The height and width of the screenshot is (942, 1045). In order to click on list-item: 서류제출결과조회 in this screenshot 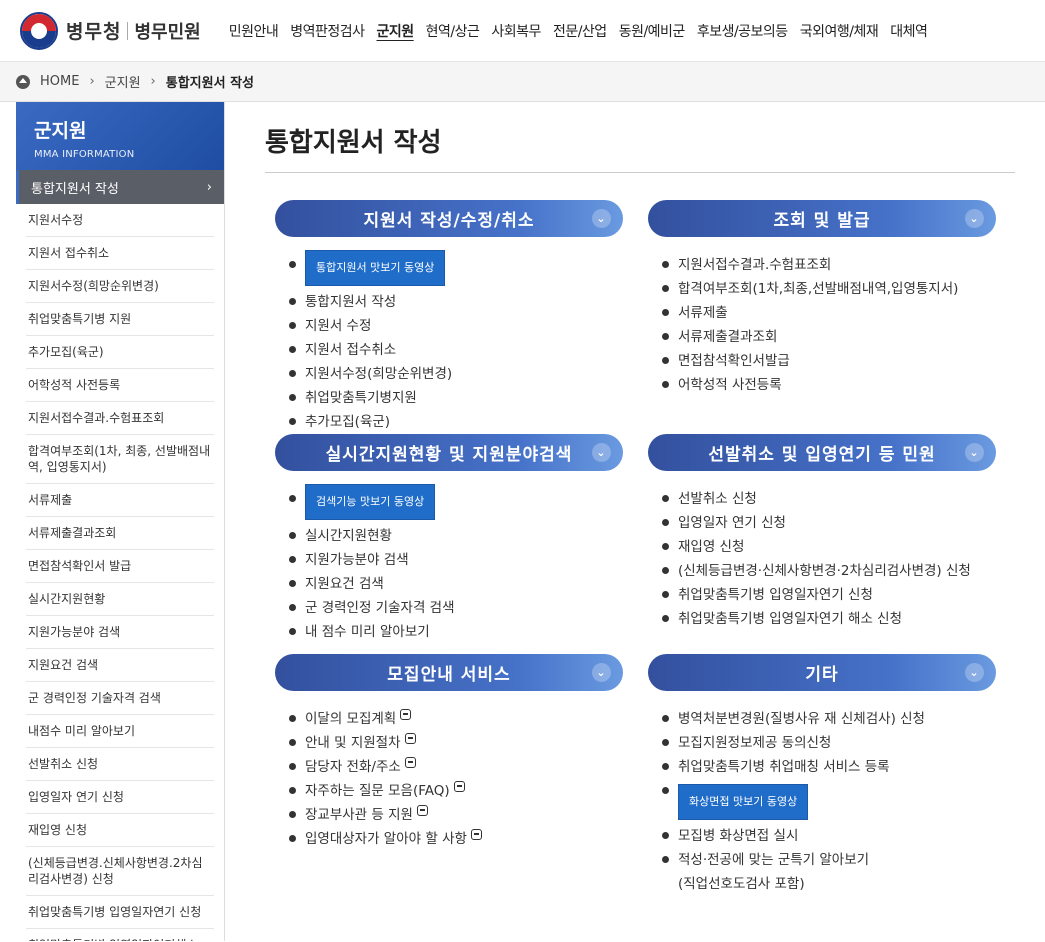, I will do `click(829, 337)`.